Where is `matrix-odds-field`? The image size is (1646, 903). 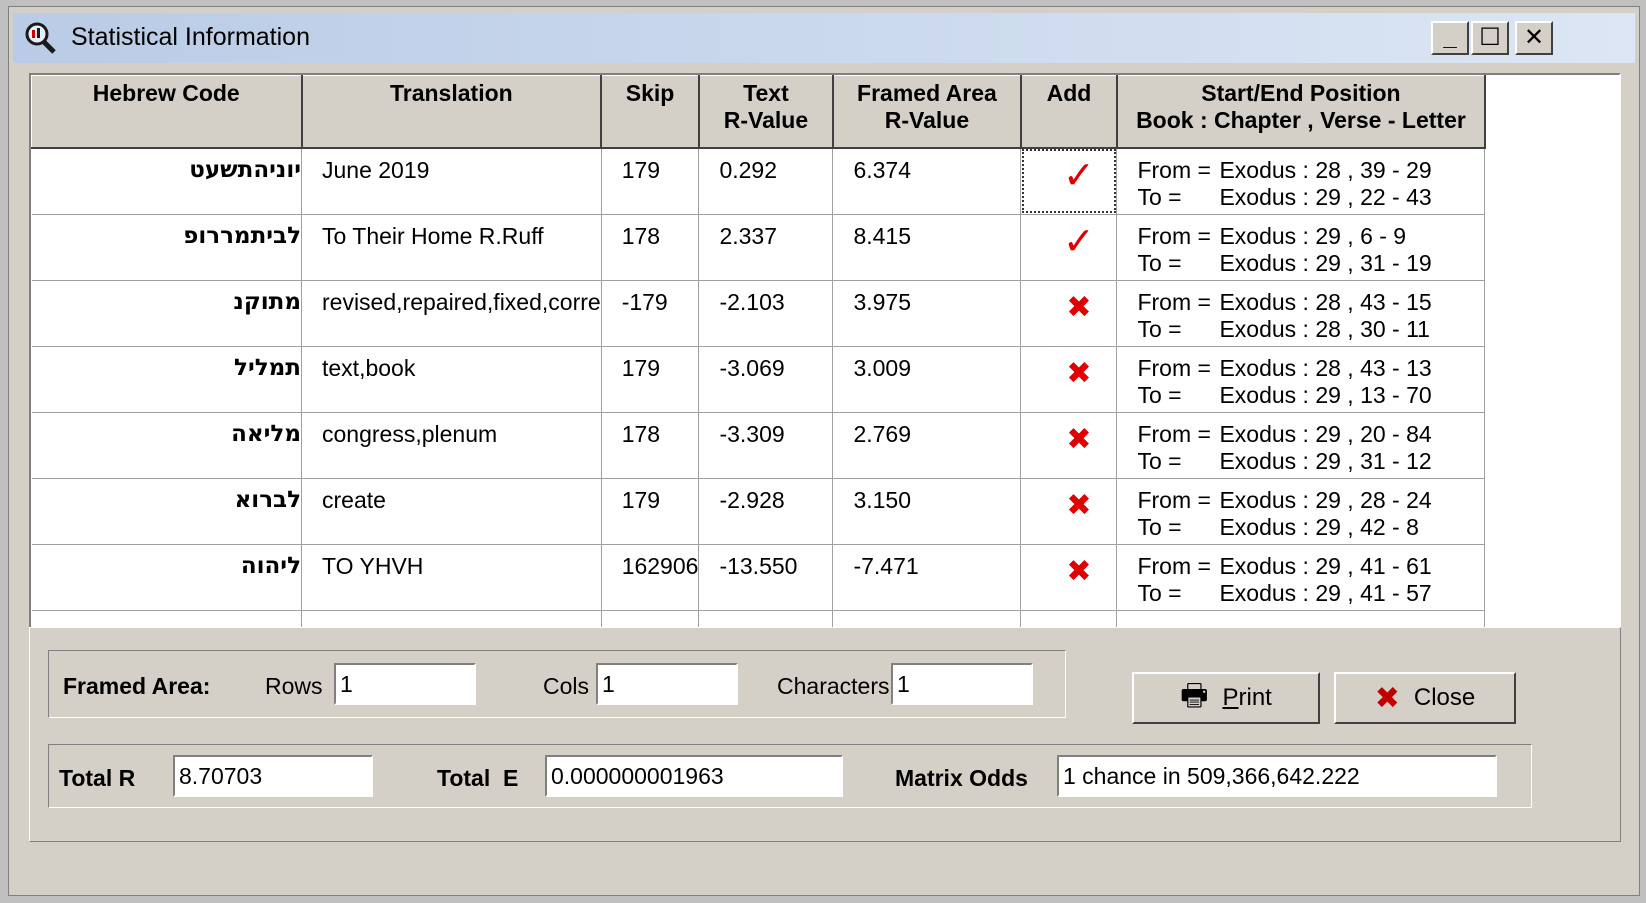 matrix-odds-field is located at coordinates (1277, 776).